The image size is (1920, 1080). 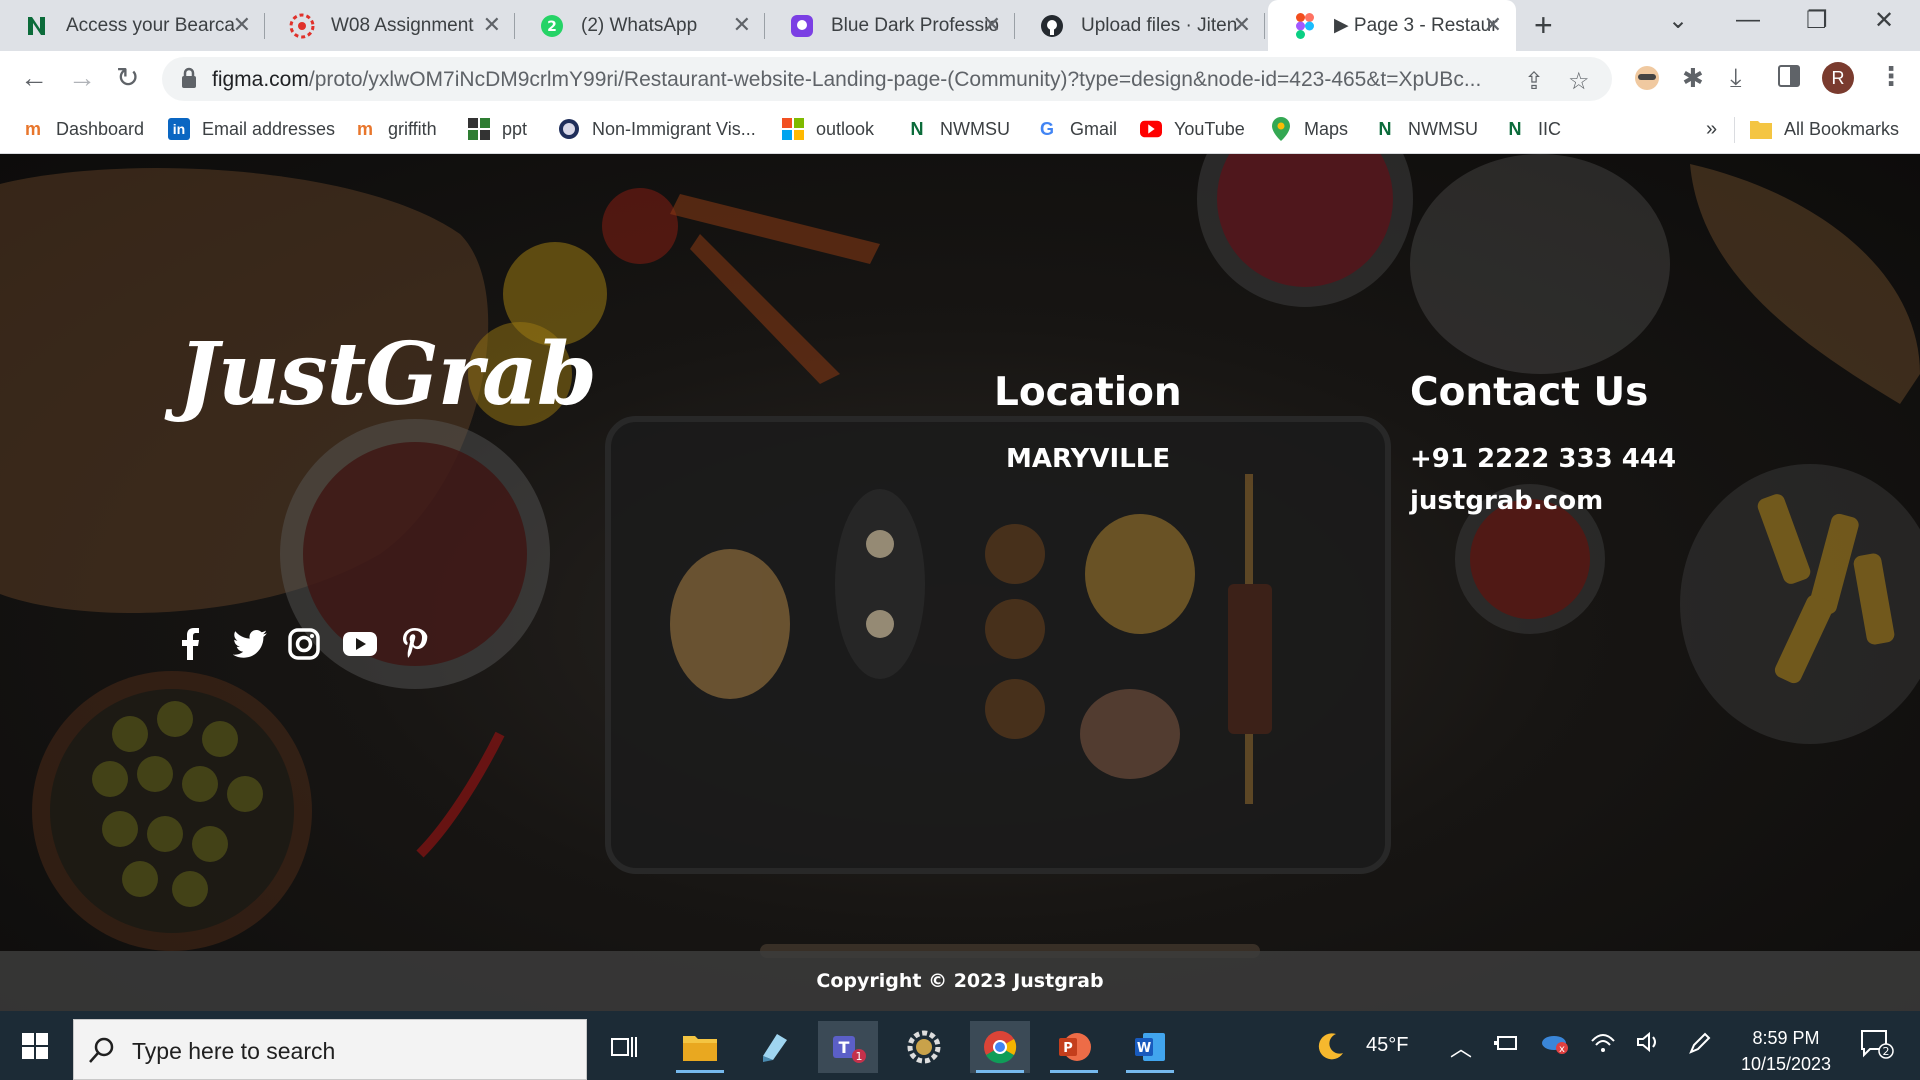 I want to click on svg-text: T, so click(x=844, y=1047).